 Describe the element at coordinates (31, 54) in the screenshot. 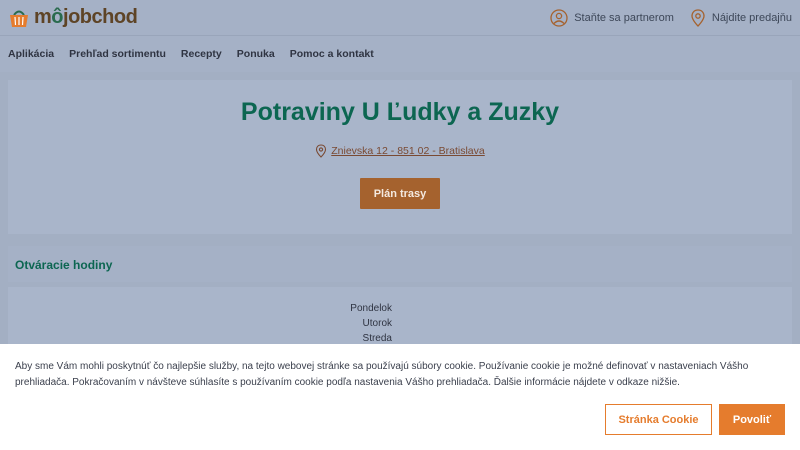

I see `nav-item-application: Aplikácia` at that location.